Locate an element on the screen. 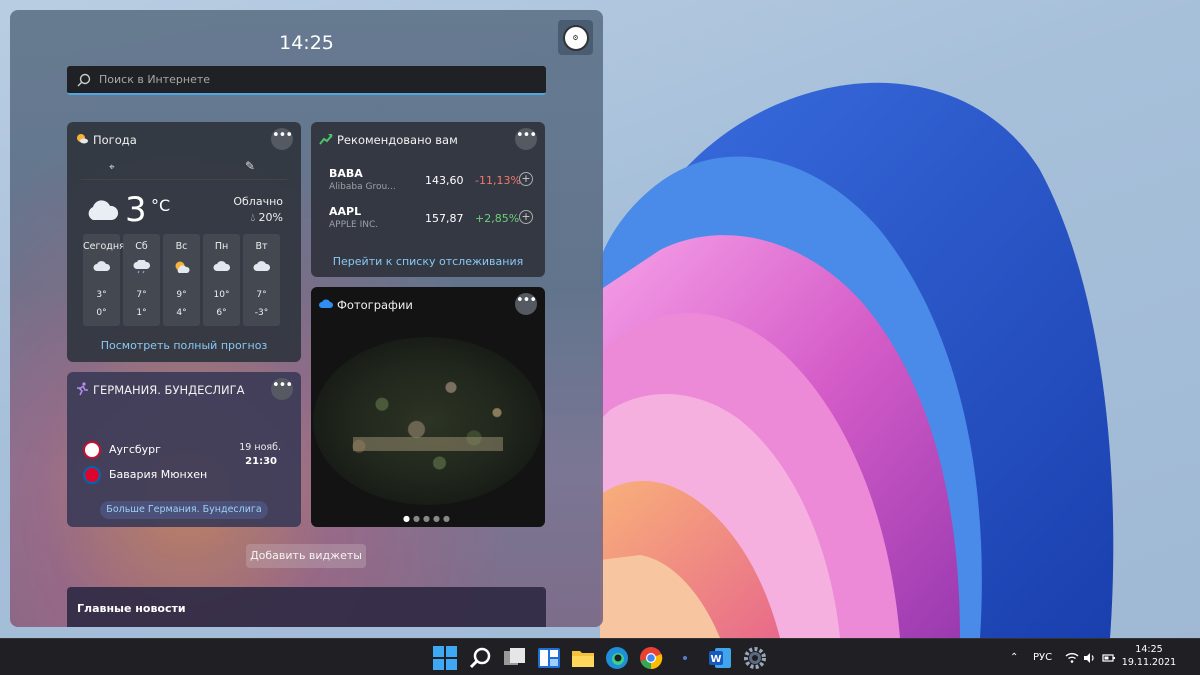 The height and width of the screenshot is (675, 1200). top-news-section: Главные новости is located at coordinates (306, 607).